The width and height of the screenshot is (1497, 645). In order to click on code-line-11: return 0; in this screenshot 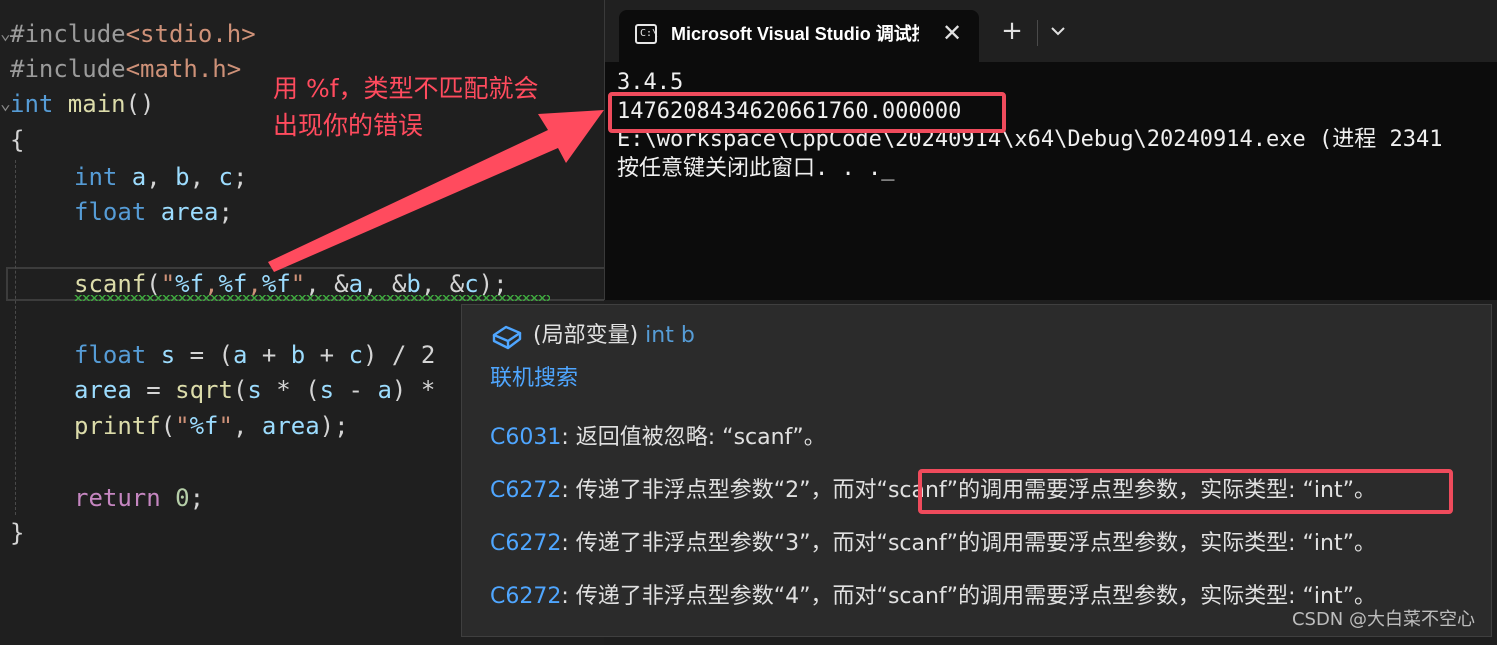, I will do `click(139, 498)`.